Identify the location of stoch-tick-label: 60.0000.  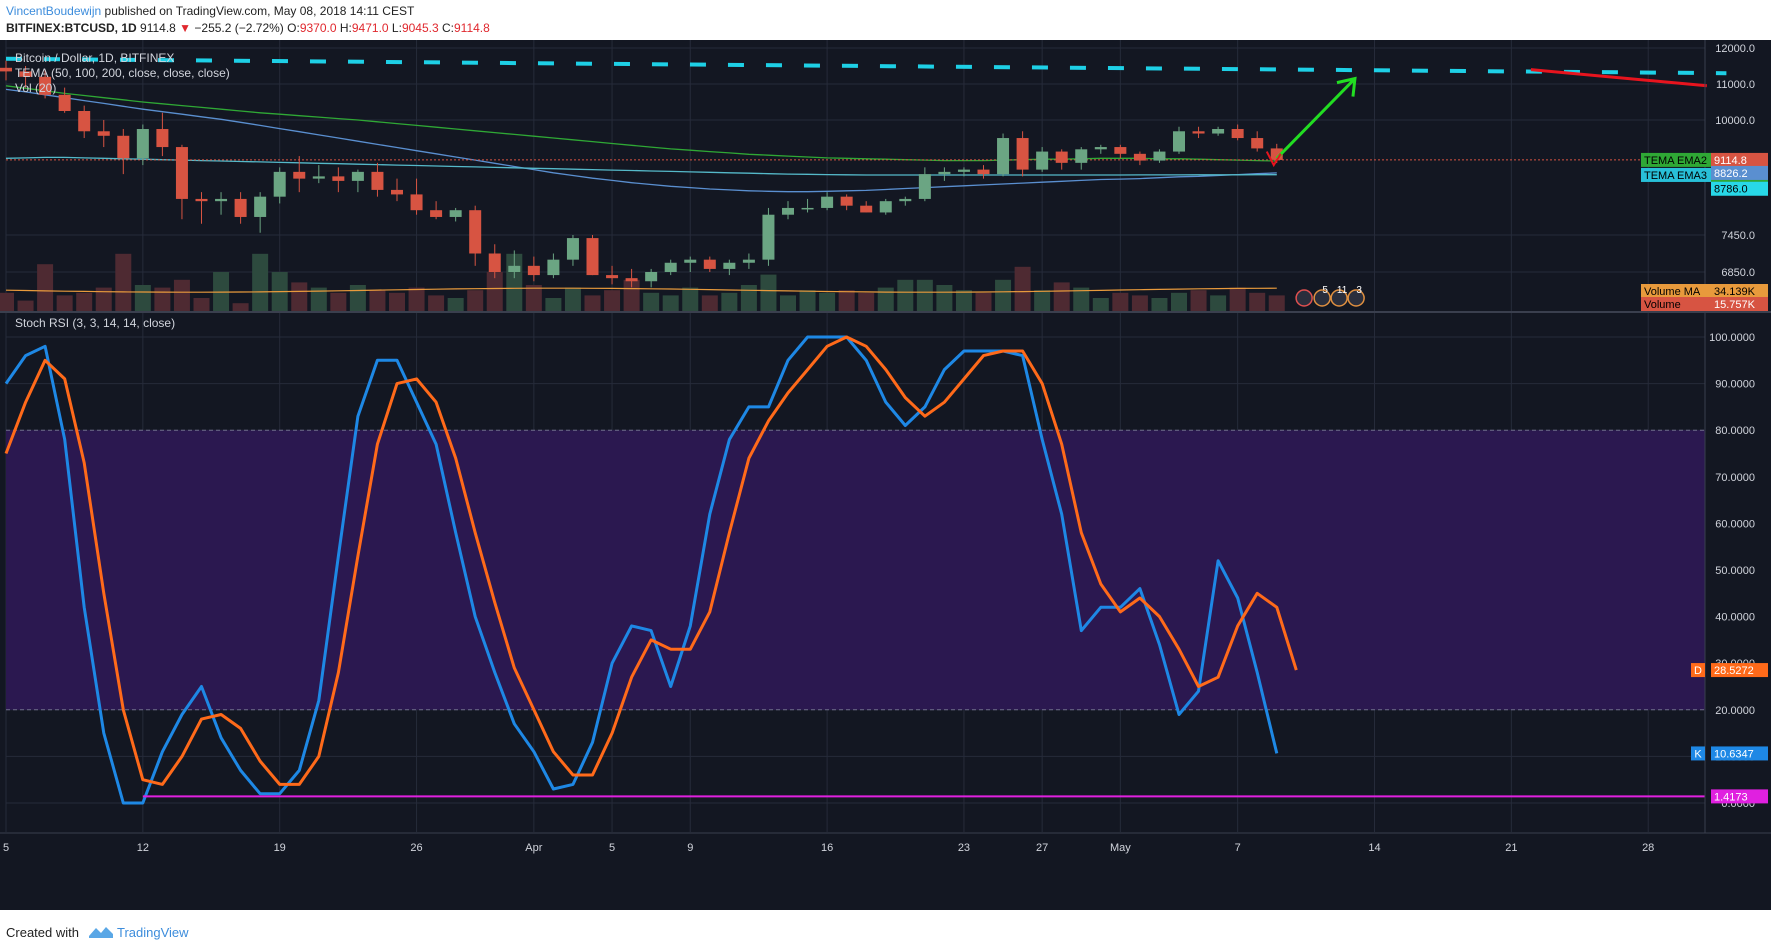
(1735, 524).